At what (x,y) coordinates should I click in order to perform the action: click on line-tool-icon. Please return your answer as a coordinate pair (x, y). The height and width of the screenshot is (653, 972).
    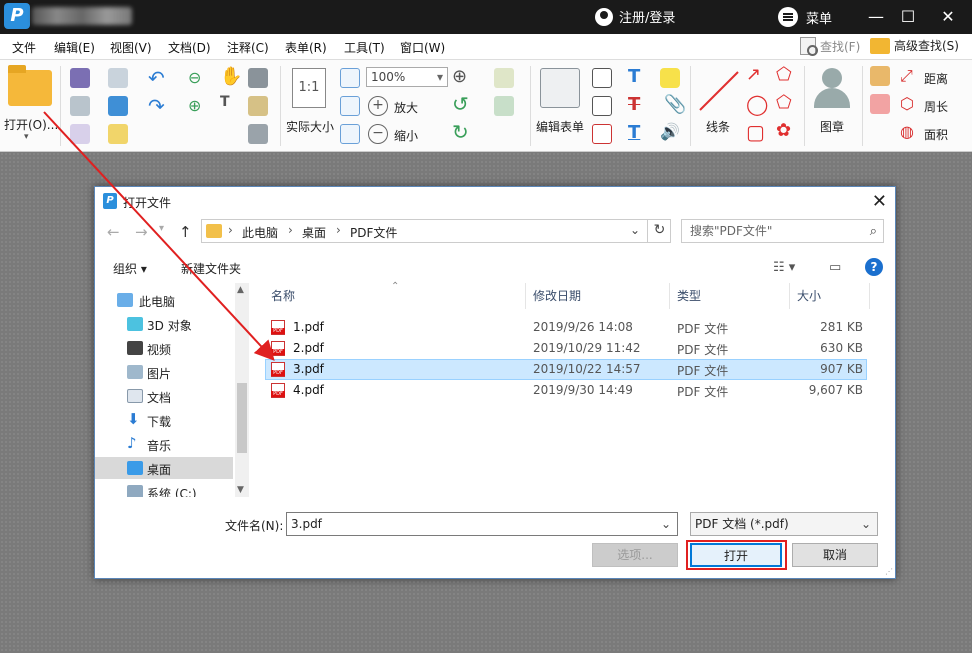
    Looking at the image, I should click on (719, 91).